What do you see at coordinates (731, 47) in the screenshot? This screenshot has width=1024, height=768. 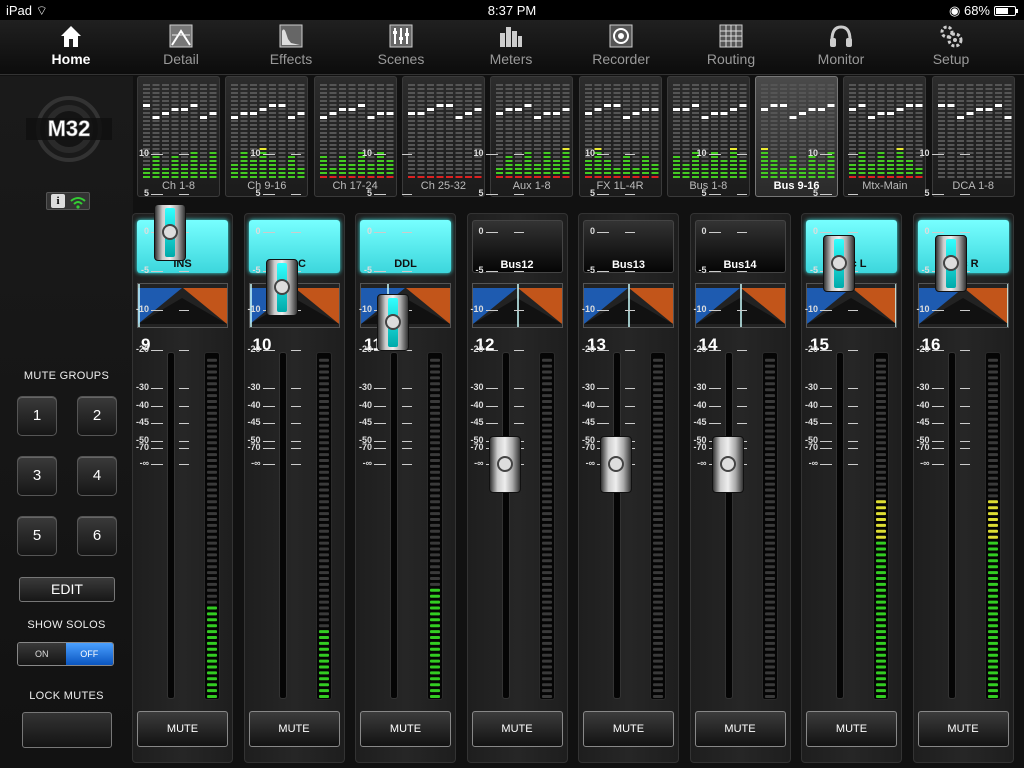 I see `tab-routing: Routing` at bounding box center [731, 47].